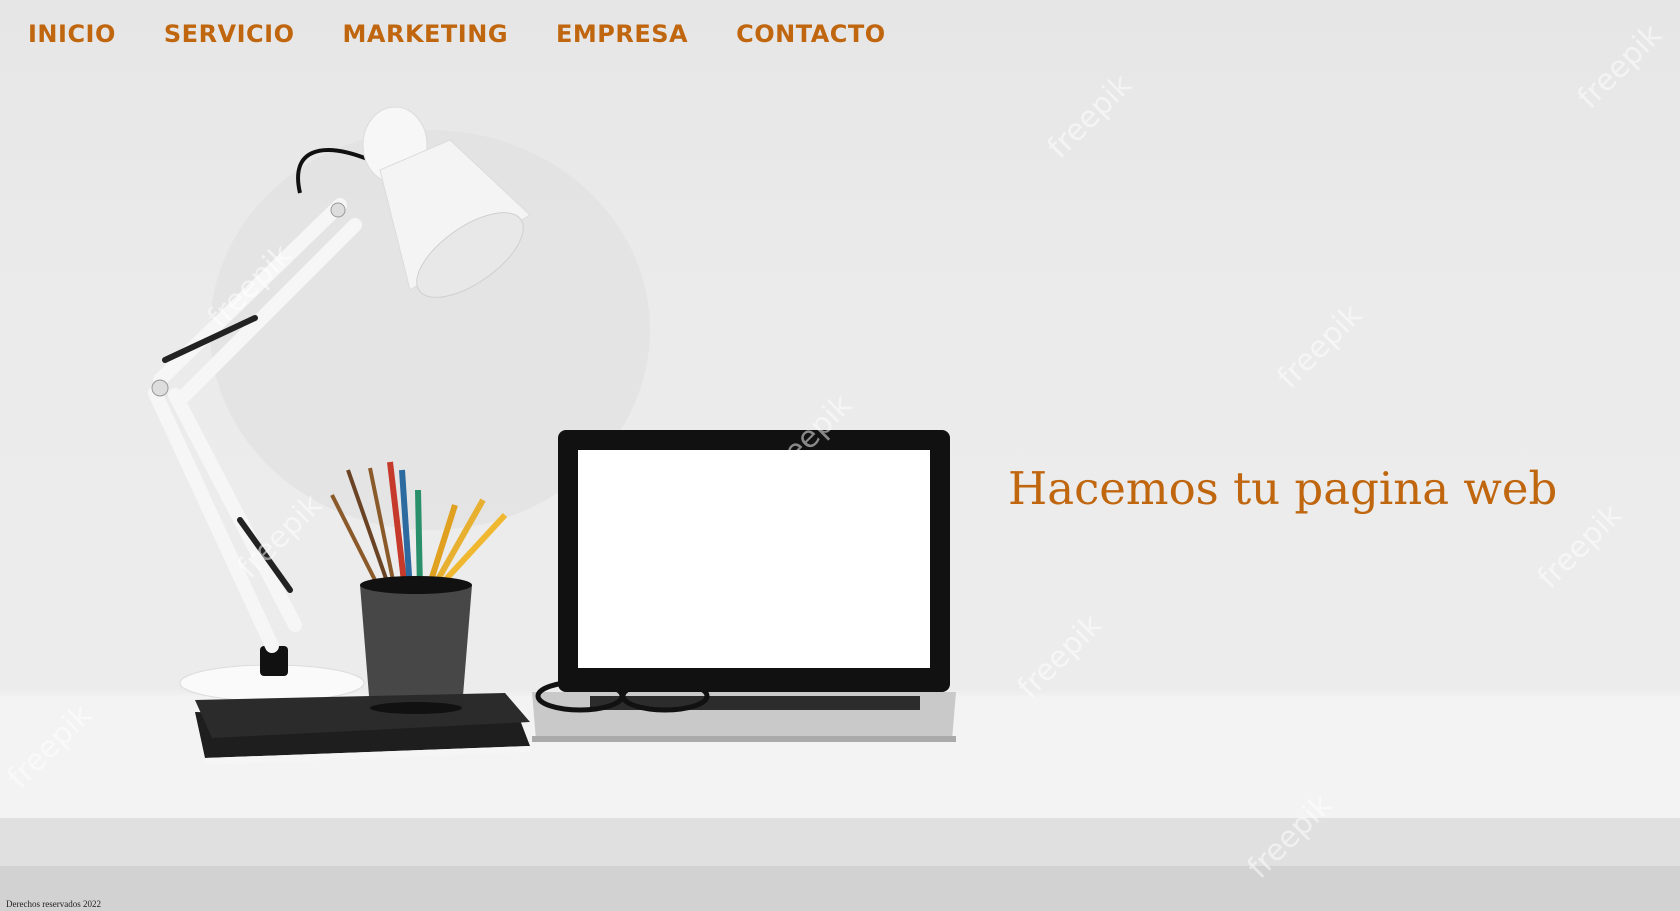 This screenshot has width=1680, height=911. What do you see at coordinates (811, 34) in the screenshot?
I see `nav-link-contacto: CONTACTO` at bounding box center [811, 34].